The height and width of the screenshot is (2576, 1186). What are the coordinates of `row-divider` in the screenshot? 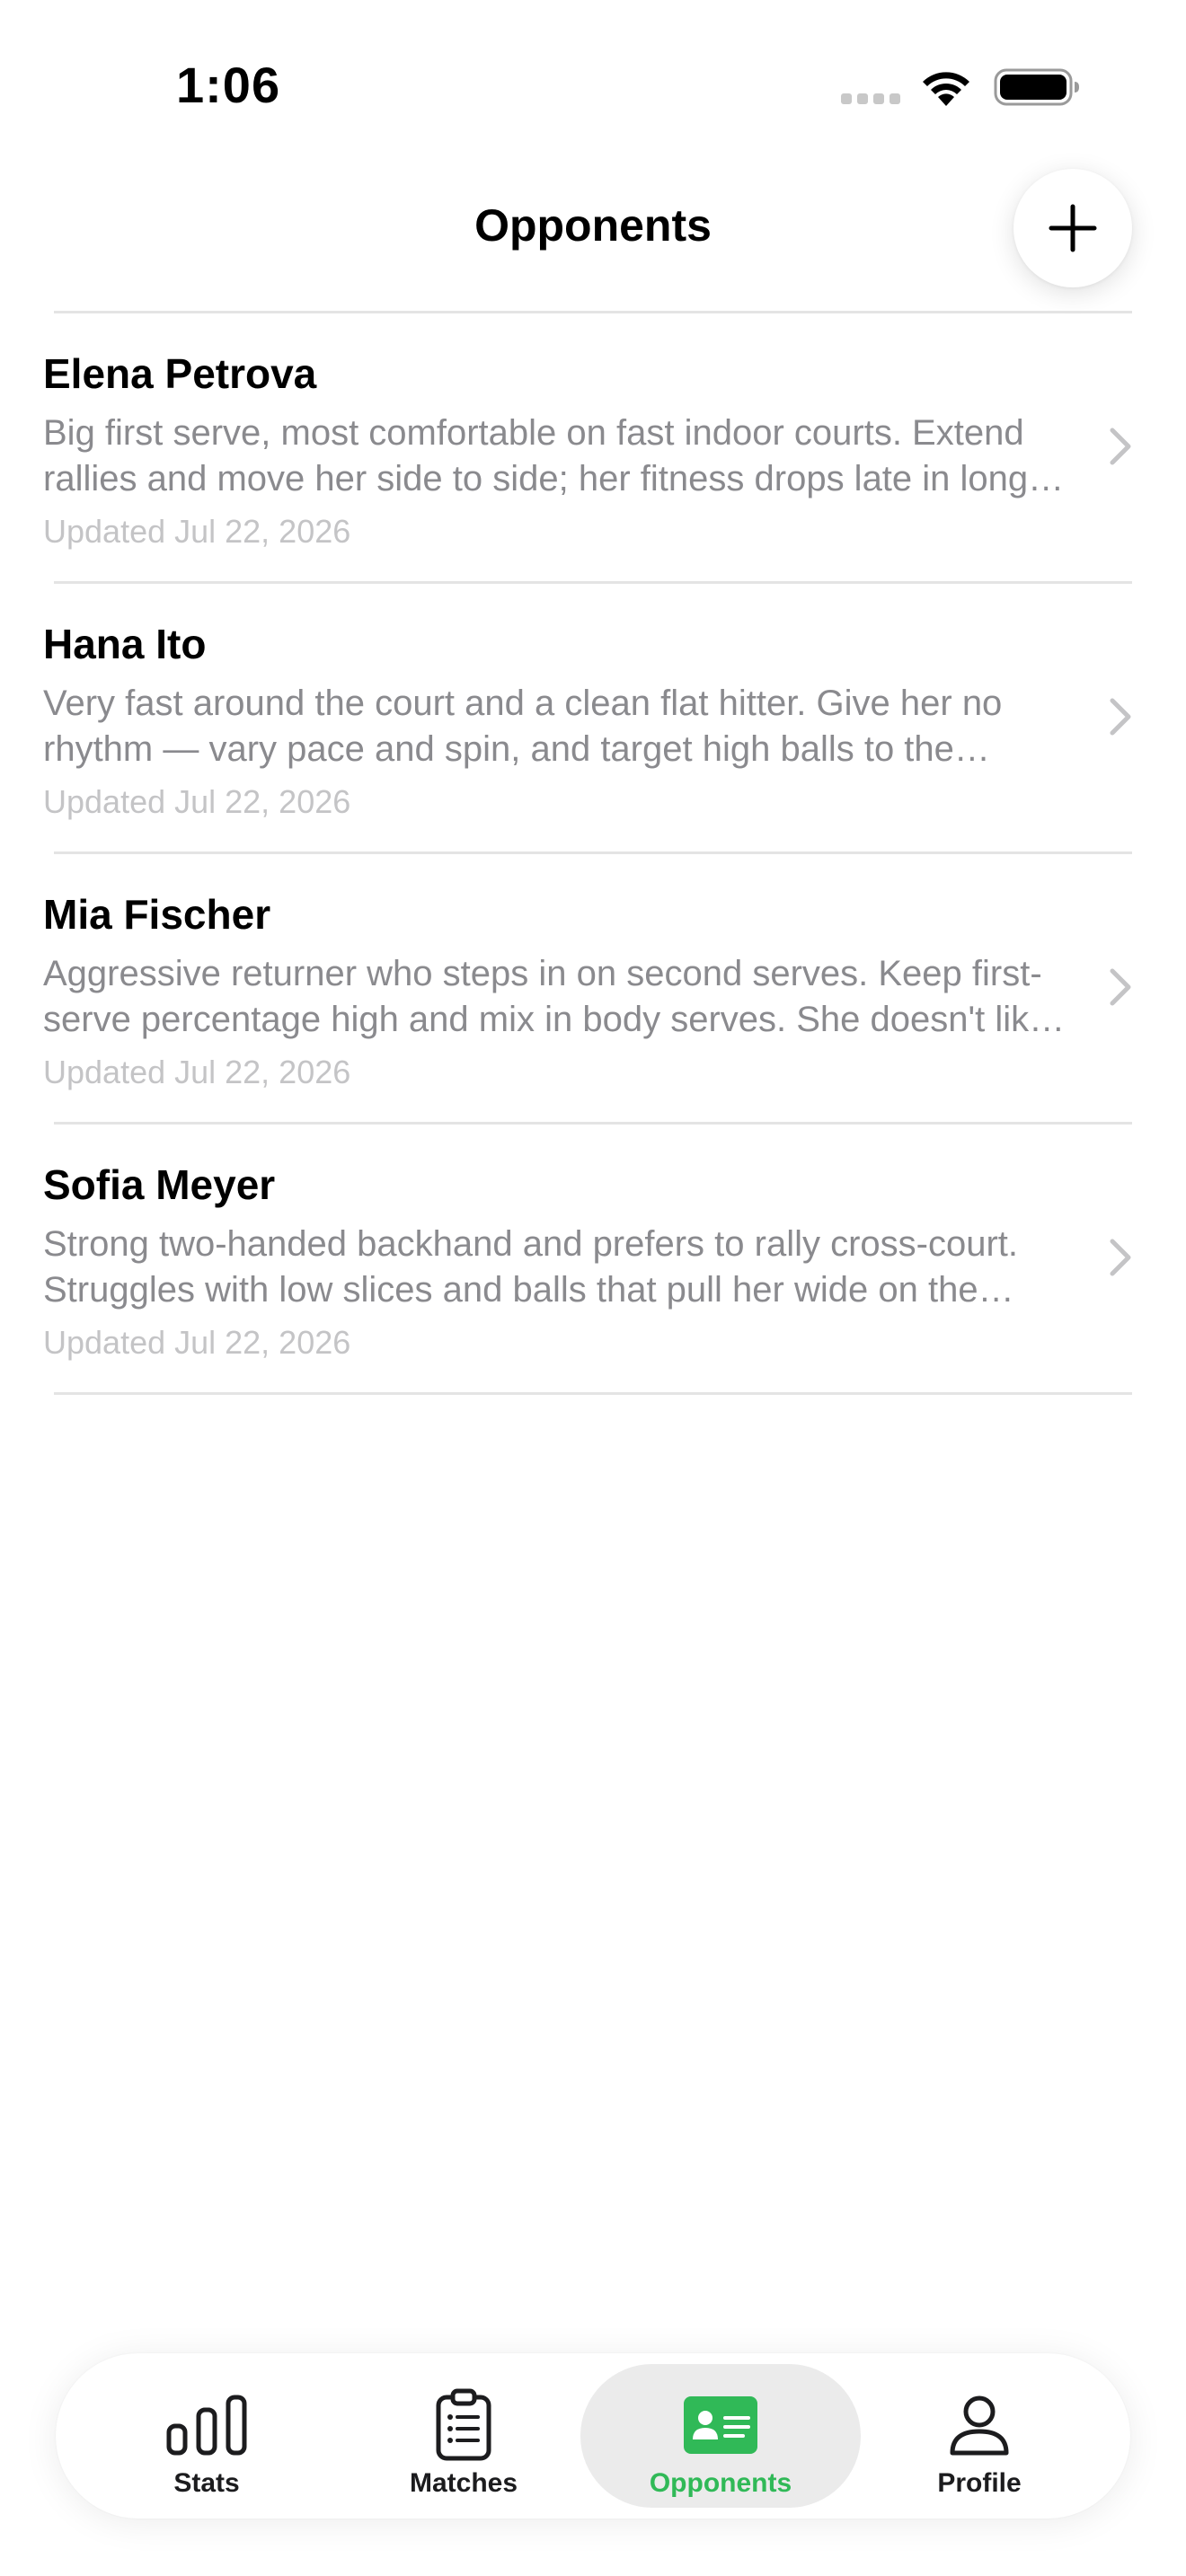 It's located at (593, 1393).